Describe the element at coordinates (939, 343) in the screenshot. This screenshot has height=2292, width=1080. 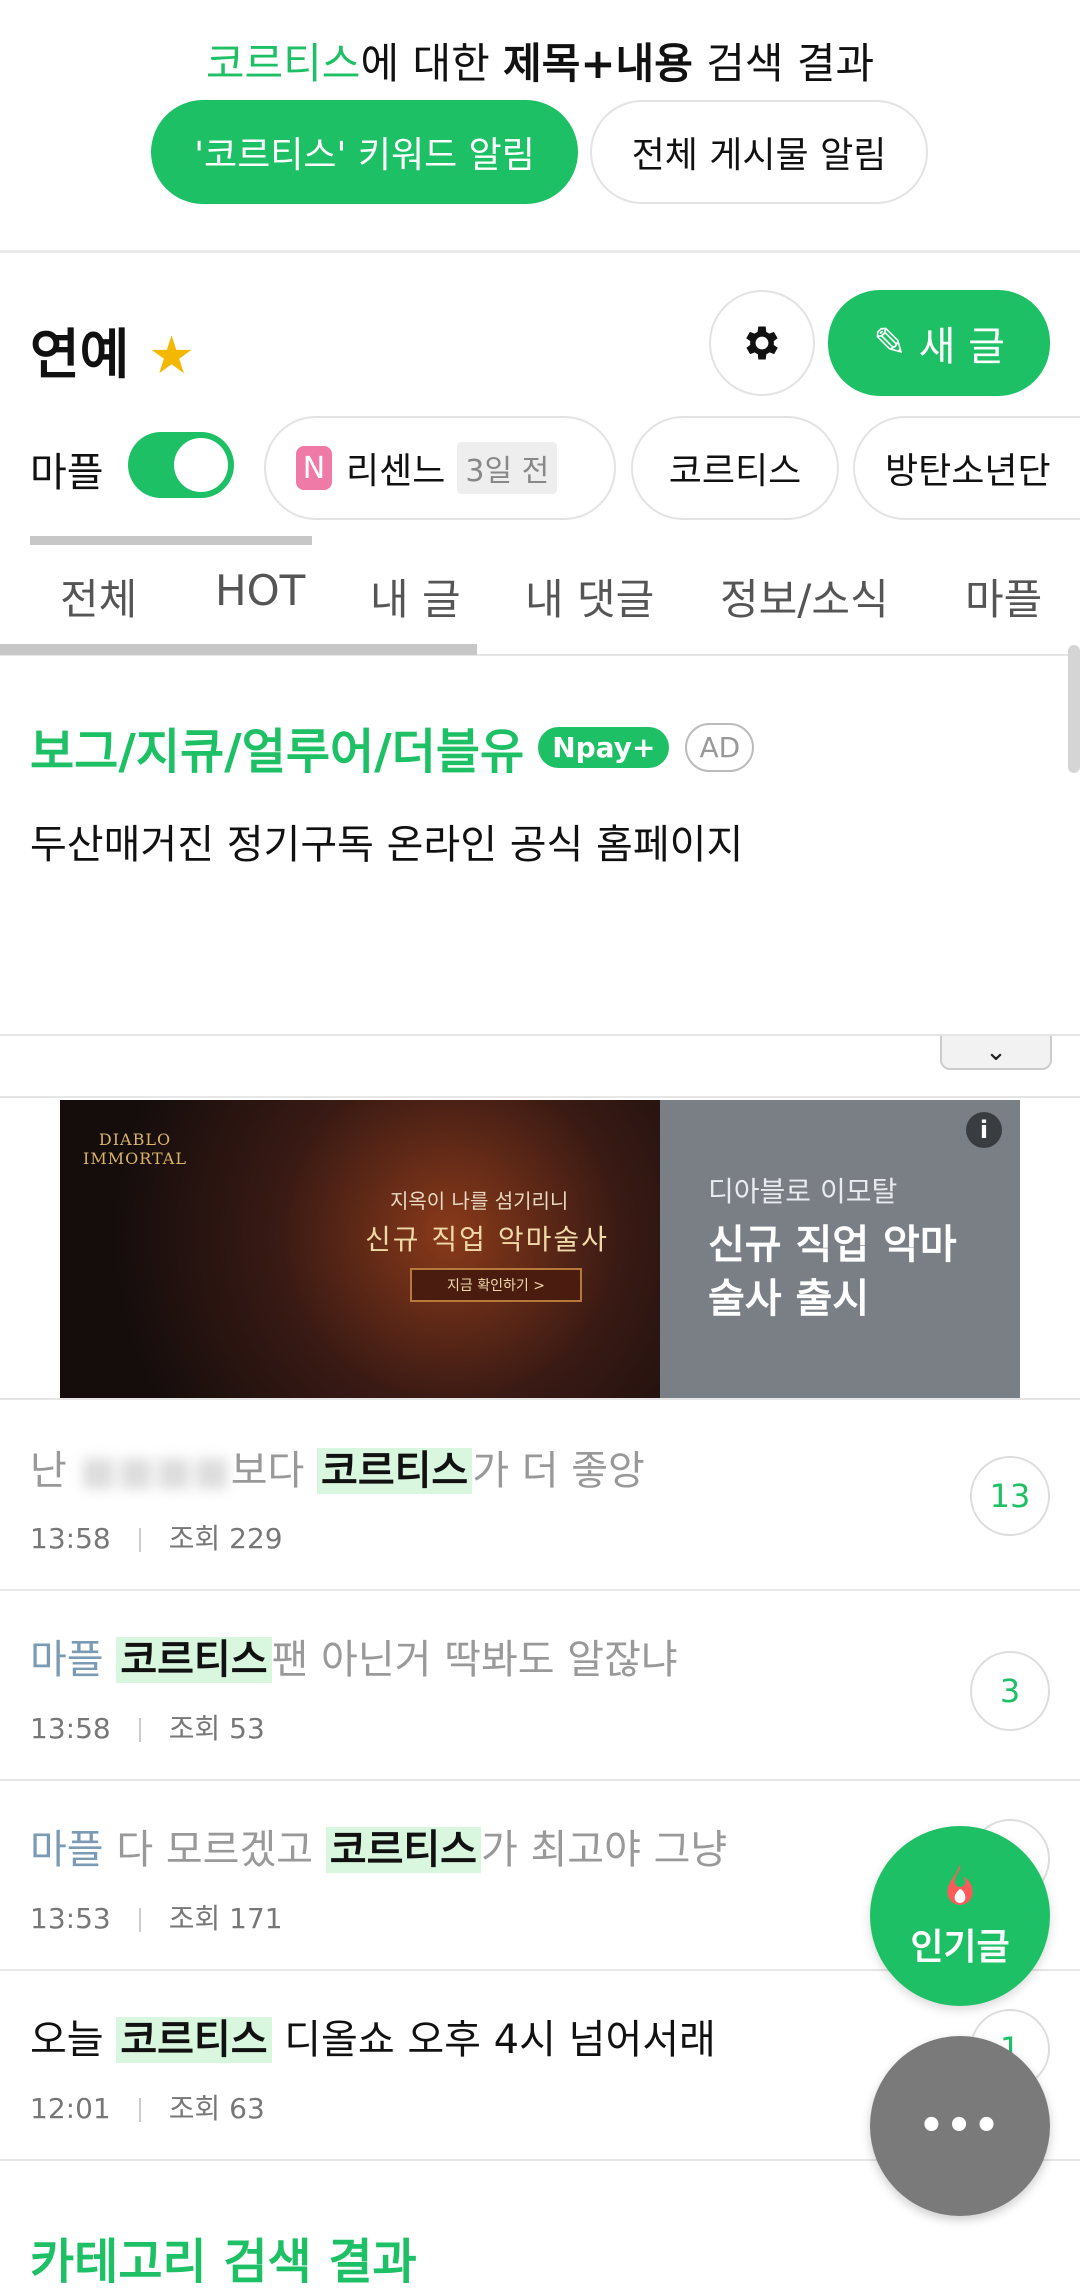
I see `new-post-button: ✎ 새 글` at that location.